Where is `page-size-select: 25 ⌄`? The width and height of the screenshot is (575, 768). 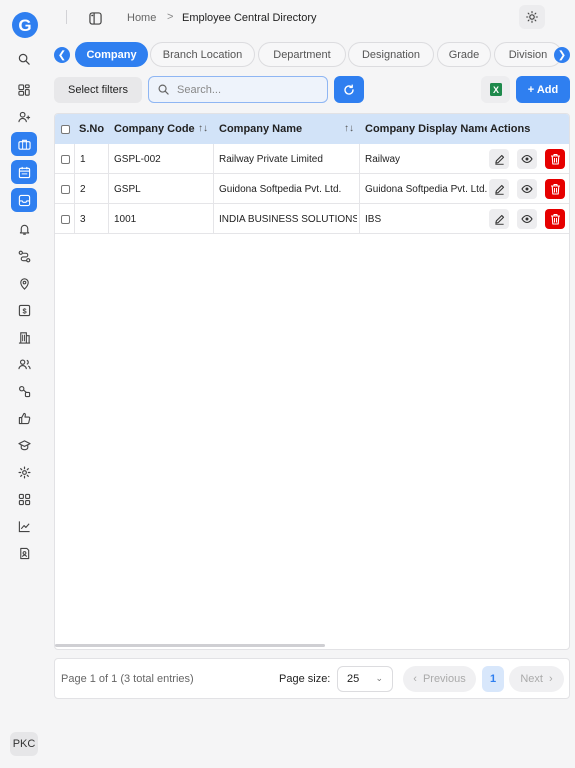 page-size-select: 25 ⌄ is located at coordinates (365, 679).